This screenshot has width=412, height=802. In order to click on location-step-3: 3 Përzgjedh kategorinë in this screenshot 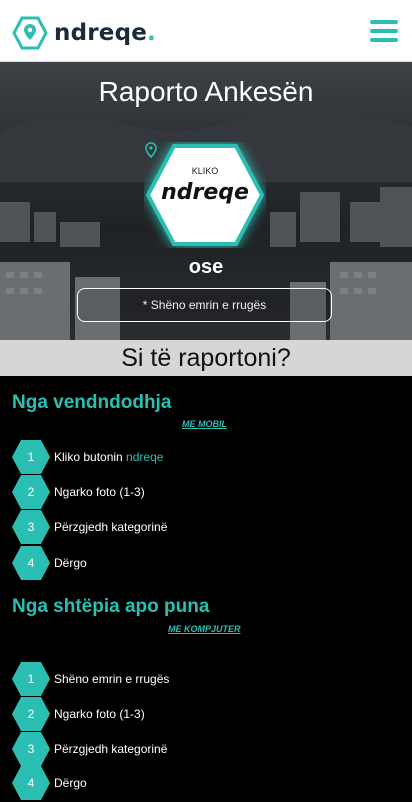, I will do `click(207, 528)`.